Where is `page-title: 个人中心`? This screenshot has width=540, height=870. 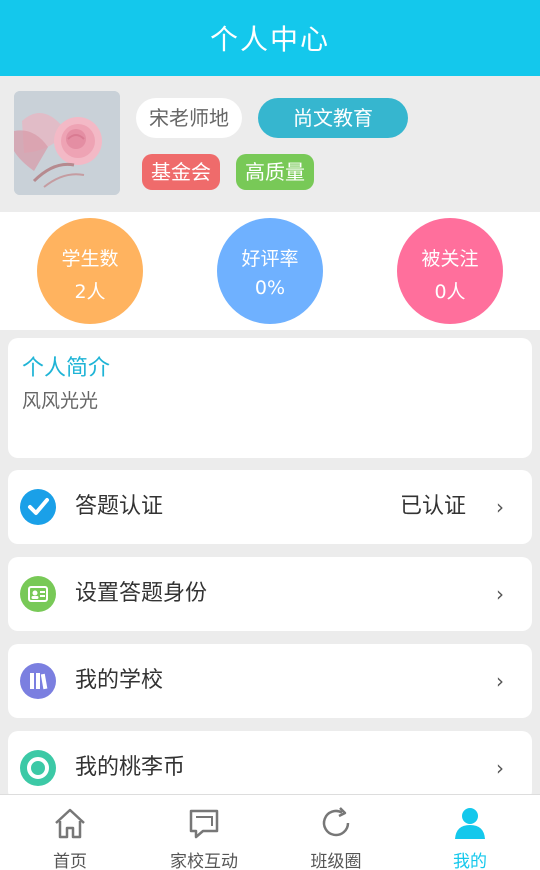
page-title: 个人中心 is located at coordinates (269, 39).